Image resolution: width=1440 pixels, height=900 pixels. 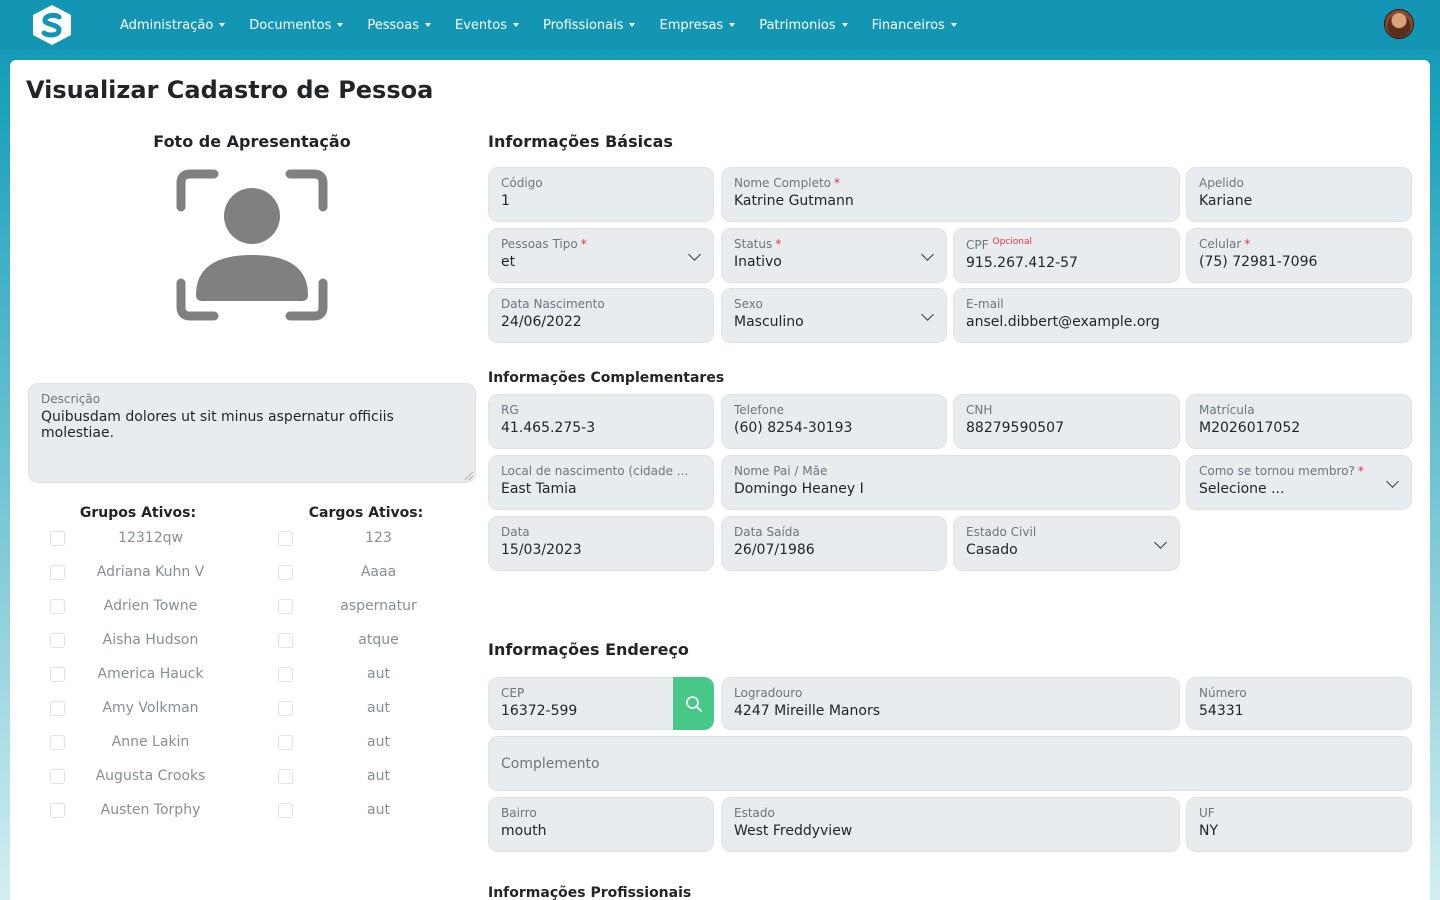 I want to click on groups-heading: Grupos Ativos:, so click(x=138, y=513).